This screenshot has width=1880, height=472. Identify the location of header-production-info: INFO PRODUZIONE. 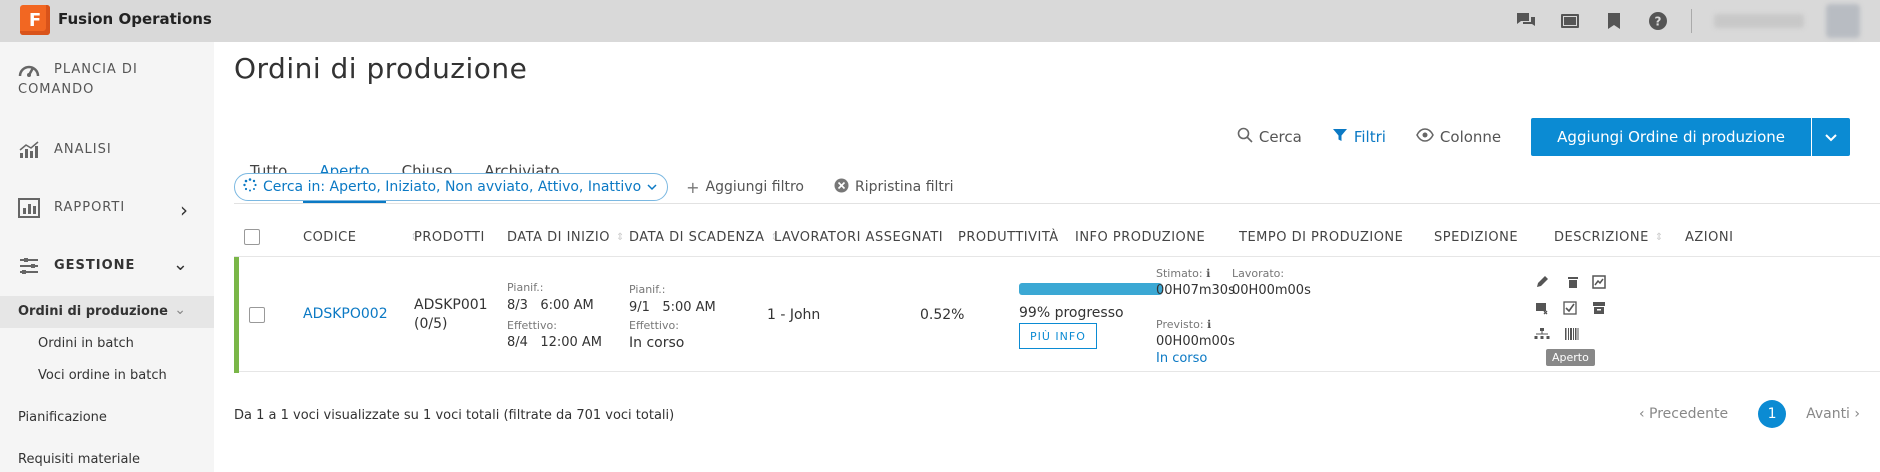
(1140, 237).